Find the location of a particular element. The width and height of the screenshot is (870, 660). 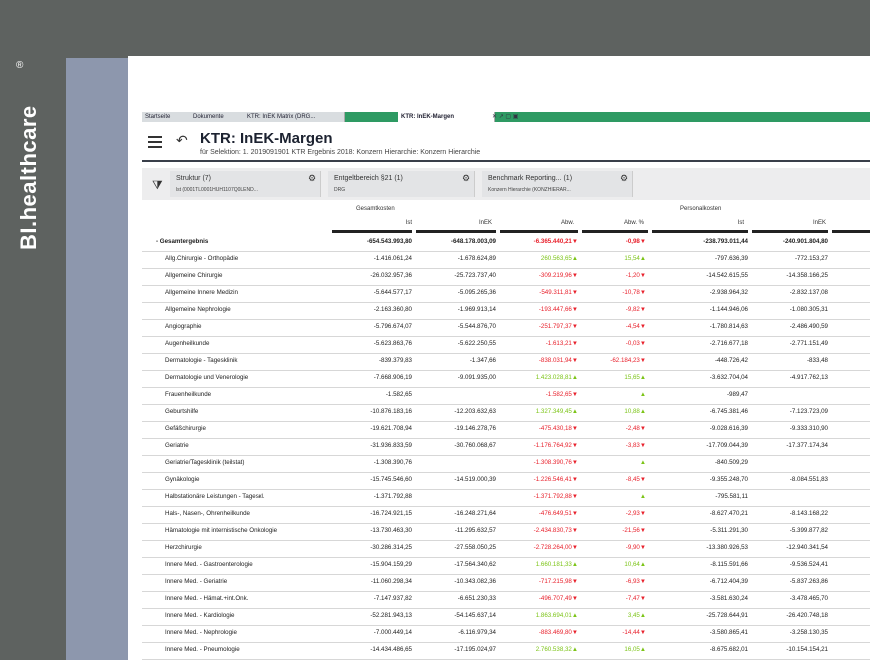

table-cell: -6.116.979,34 is located at coordinates (477, 632).